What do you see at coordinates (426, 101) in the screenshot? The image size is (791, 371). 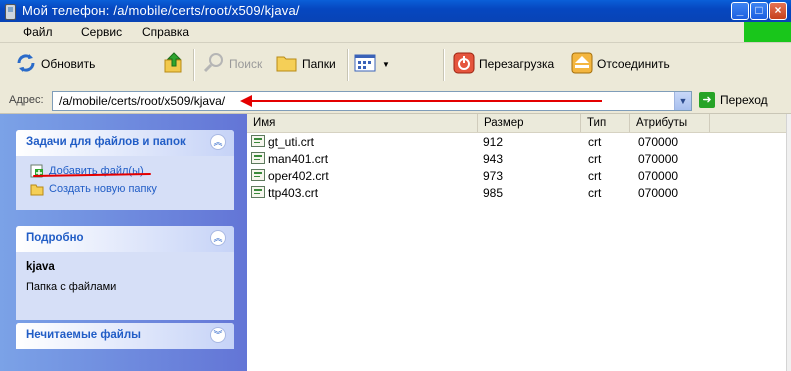 I see `annotation-arrow-line` at bounding box center [426, 101].